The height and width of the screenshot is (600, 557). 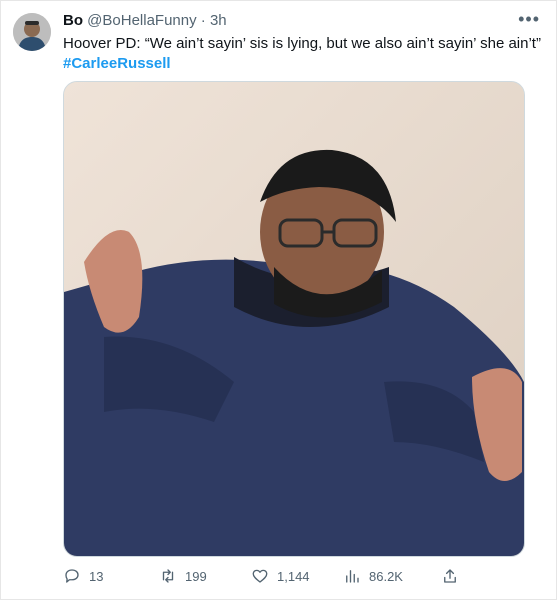 I want to click on reply-icon, so click(x=72, y=576).